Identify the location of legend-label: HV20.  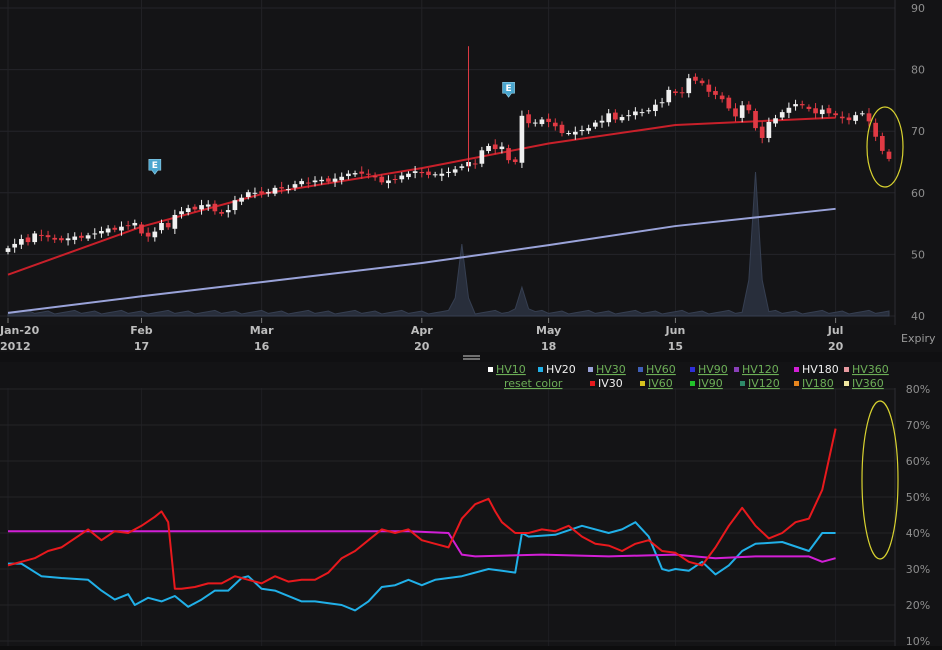
(561, 369).